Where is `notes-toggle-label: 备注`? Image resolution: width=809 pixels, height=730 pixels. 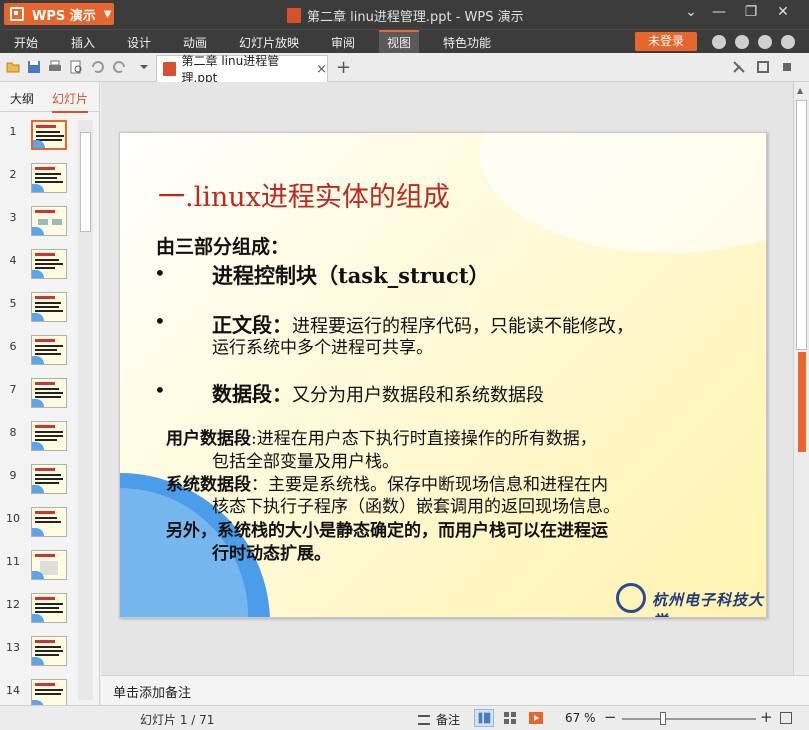
notes-toggle-label: 备注 is located at coordinates (448, 720).